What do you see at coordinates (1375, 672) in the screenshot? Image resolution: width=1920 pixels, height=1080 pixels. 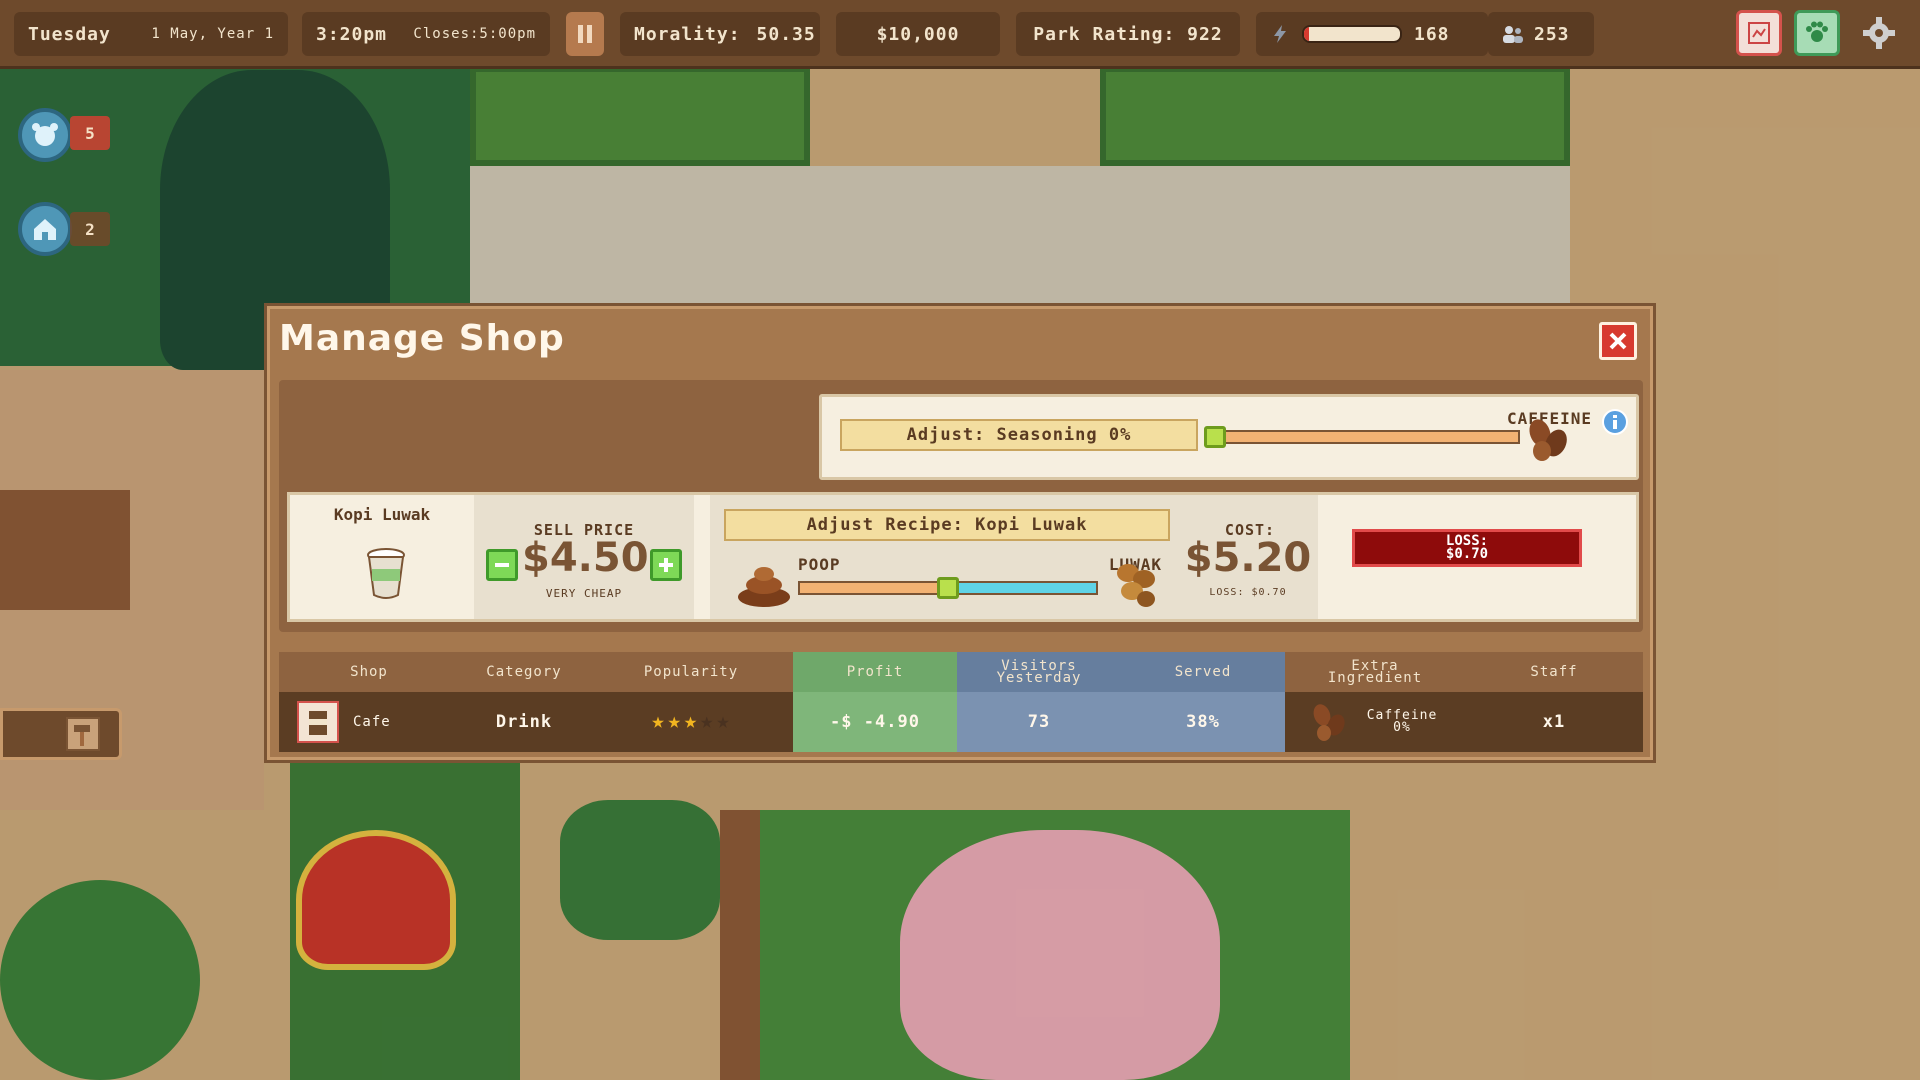 I see `header-extra-ingredient: Extra Ingredient` at bounding box center [1375, 672].